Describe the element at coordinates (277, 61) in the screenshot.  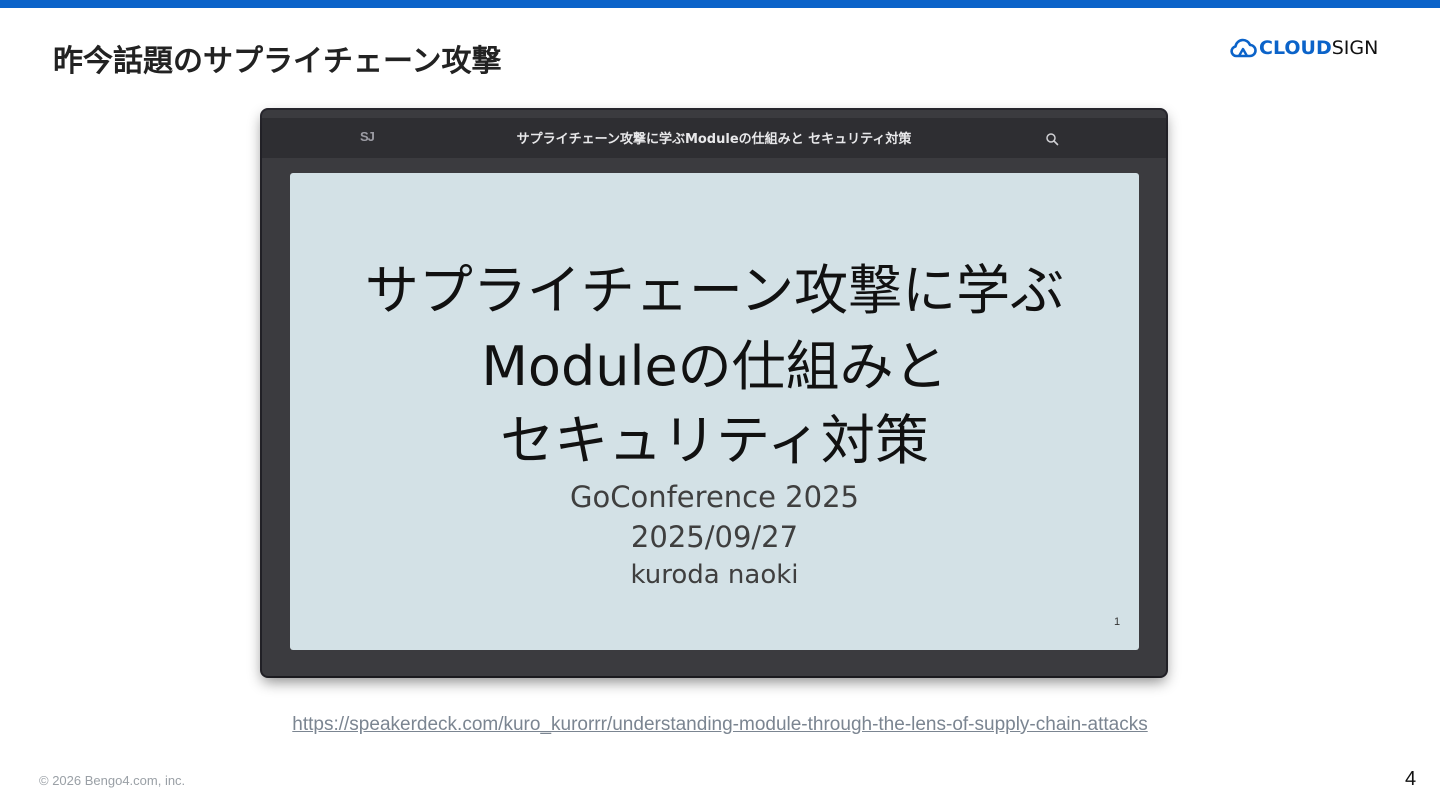
I see `page-title: 昨今話題のサプライチェーン攻撃` at that location.